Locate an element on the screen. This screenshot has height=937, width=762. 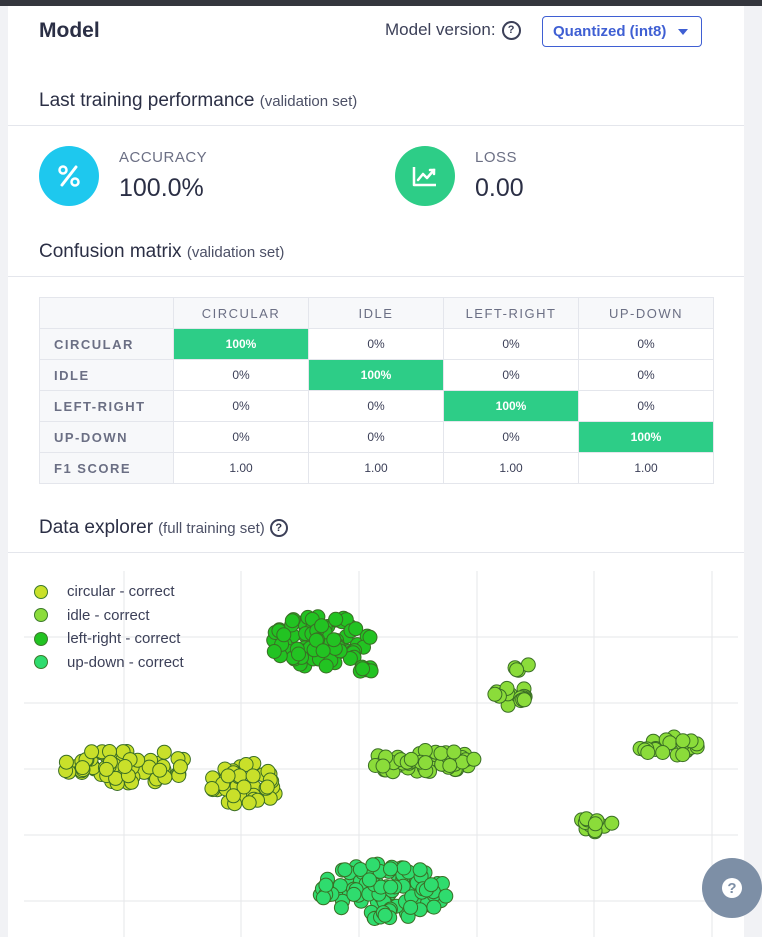
matrix-row: LEFT-RIGHT 0% 0% 100% 0% is located at coordinates (376, 406).